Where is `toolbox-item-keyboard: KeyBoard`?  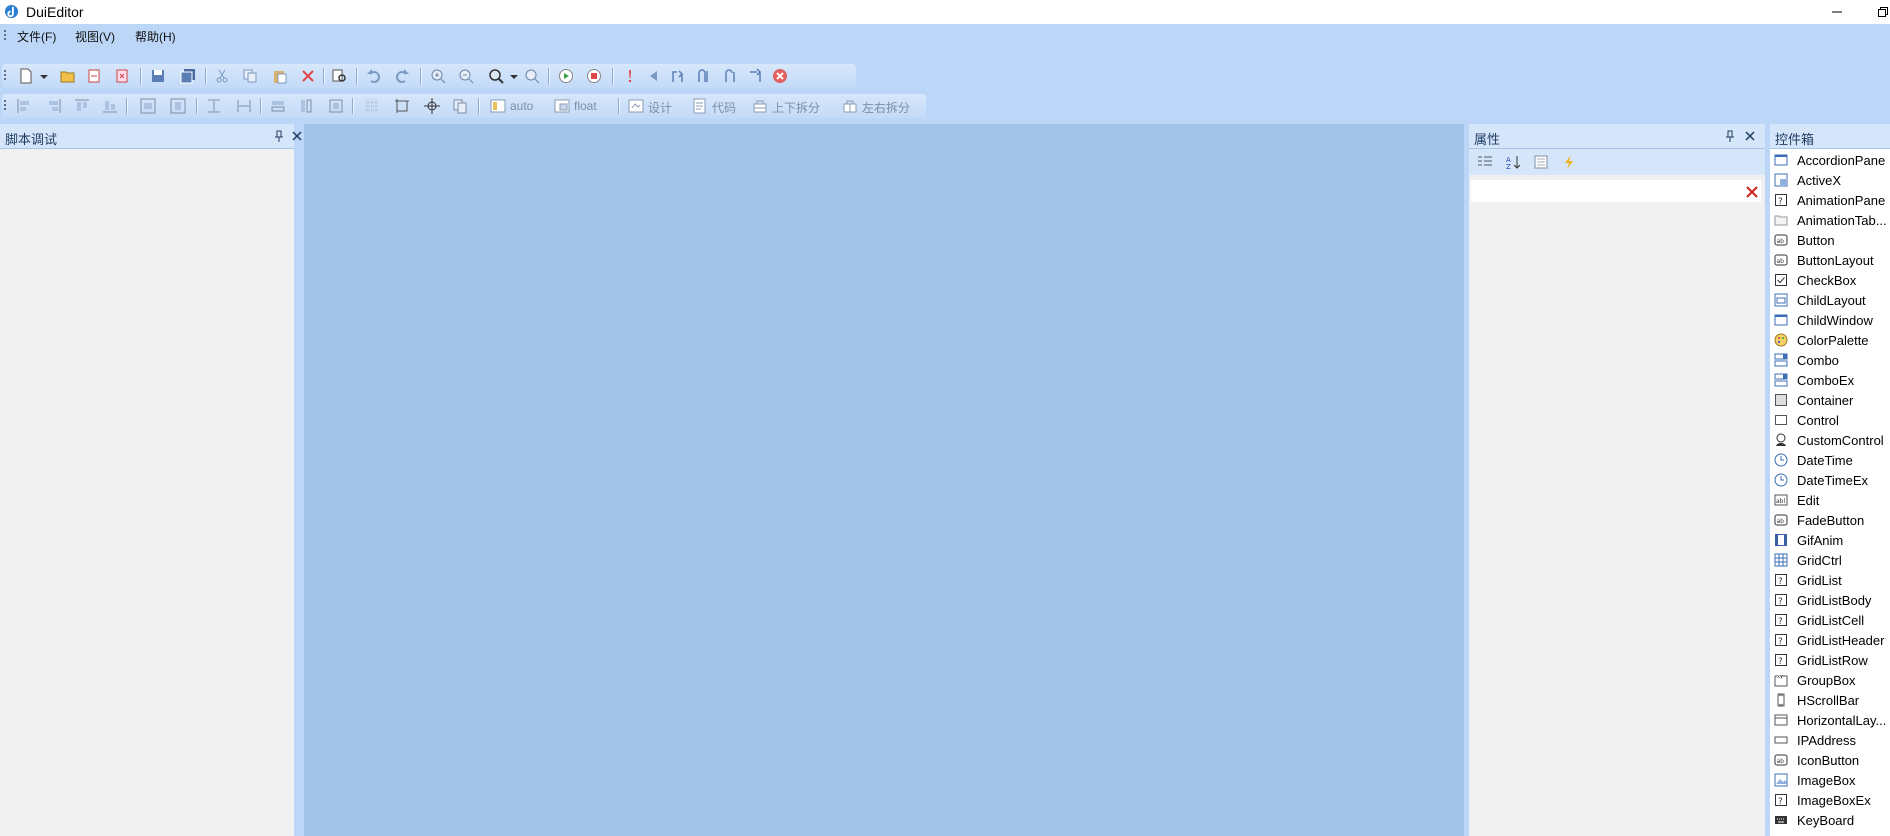 toolbox-item-keyboard: KeyBoard is located at coordinates (1830, 820).